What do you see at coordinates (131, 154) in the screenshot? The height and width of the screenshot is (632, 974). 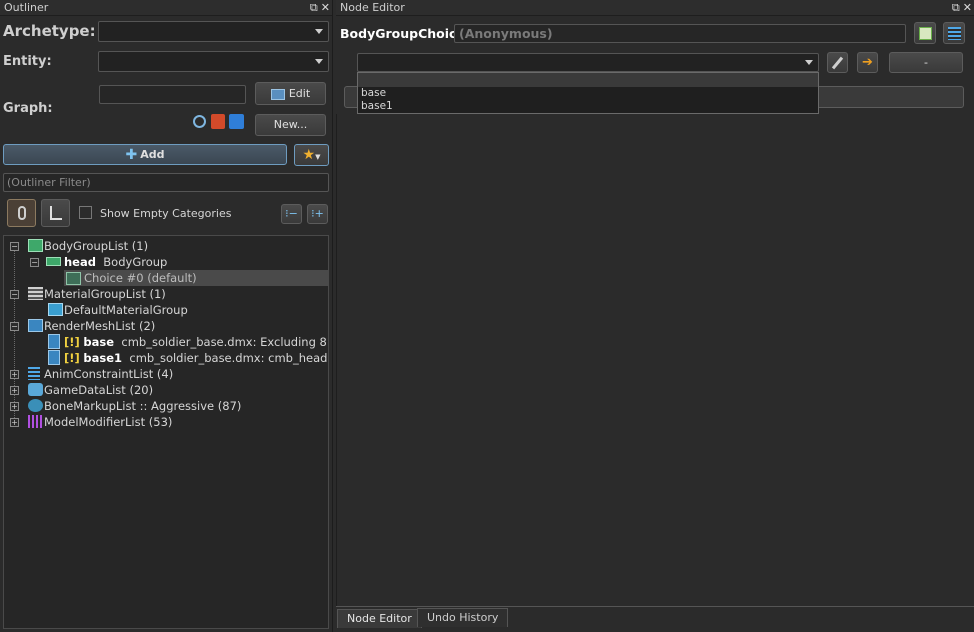 I see `plus-icon: ✚` at bounding box center [131, 154].